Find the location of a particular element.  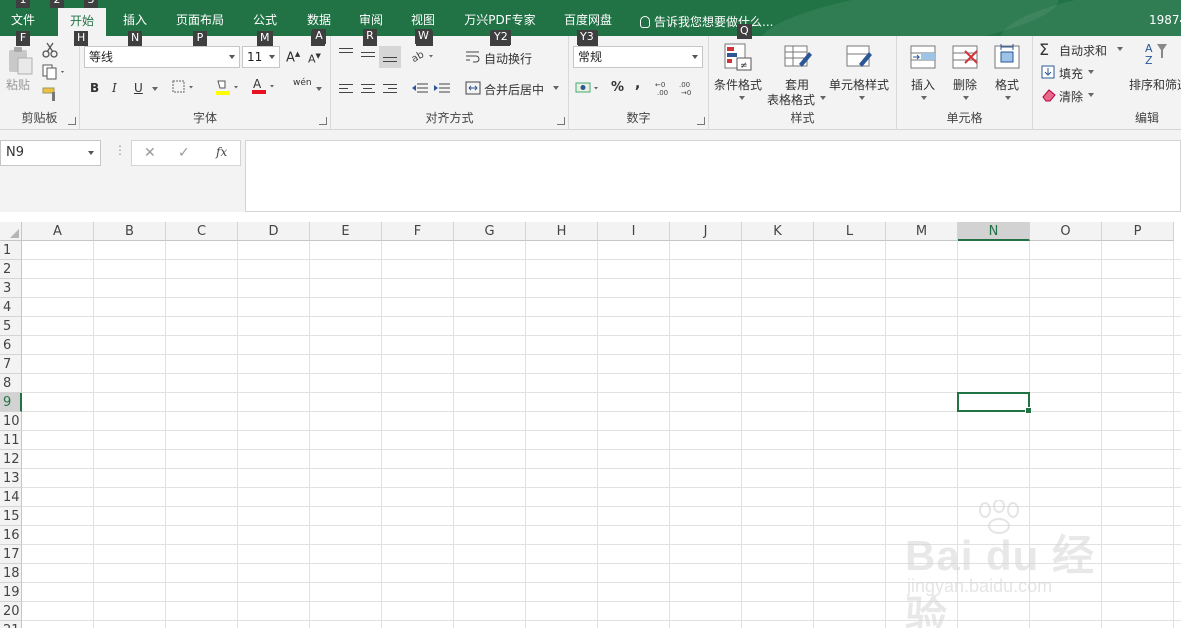

column-header-d: D is located at coordinates (274, 231).